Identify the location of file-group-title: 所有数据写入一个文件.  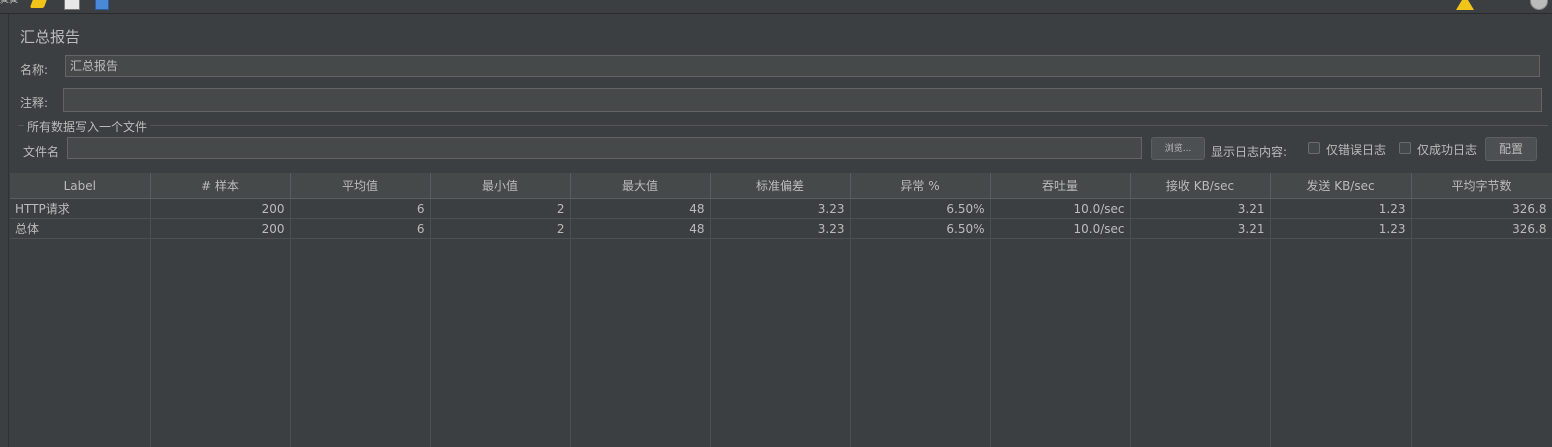
(87, 126).